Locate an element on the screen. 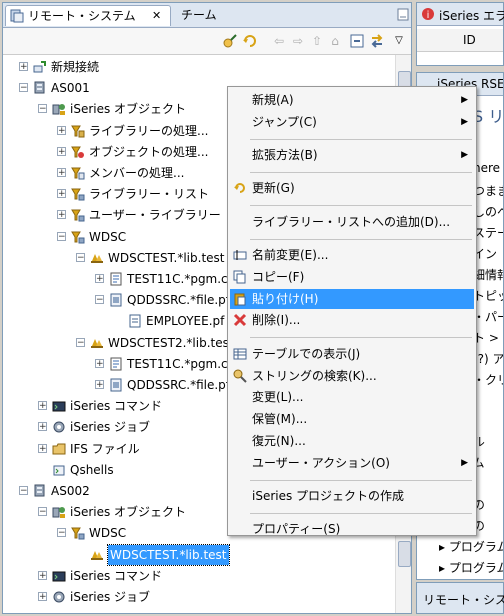 This screenshot has width=504, height=616. back-icon: ⇦ is located at coordinates (279, 41).